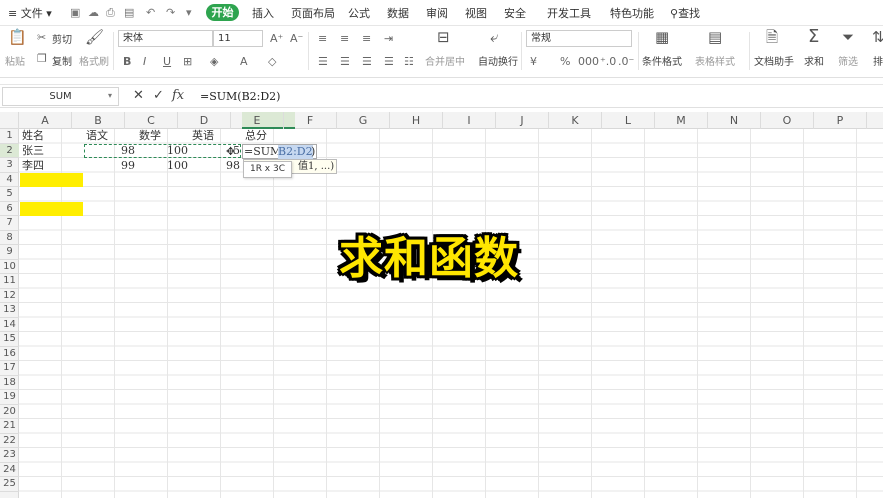  What do you see at coordinates (129, 12) in the screenshot?
I see `print-preview-icon: ▤` at bounding box center [129, 12].